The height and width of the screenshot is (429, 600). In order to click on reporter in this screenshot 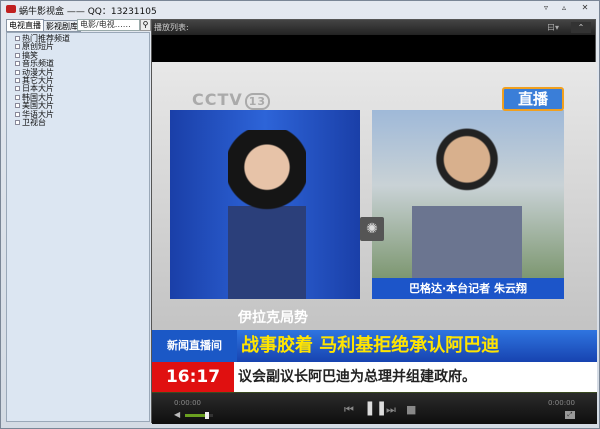, I will do `click(467, 209)`.